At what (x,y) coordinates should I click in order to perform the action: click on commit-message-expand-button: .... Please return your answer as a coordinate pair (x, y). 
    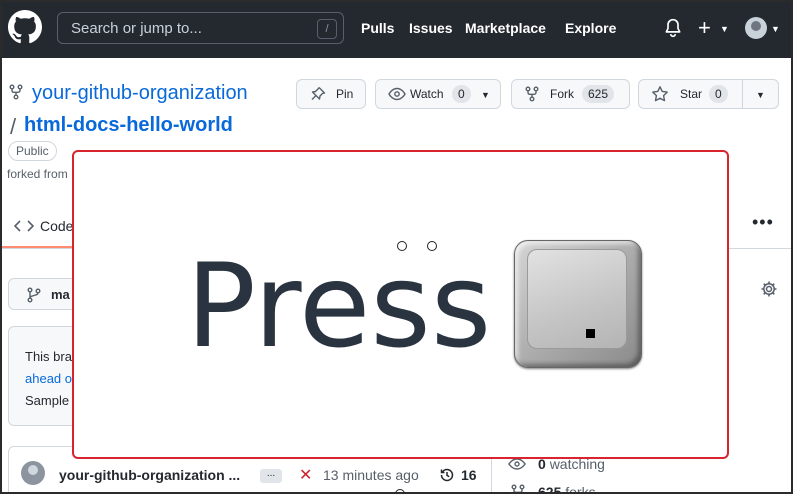
    Looking at the image, I should click on (271, 476).